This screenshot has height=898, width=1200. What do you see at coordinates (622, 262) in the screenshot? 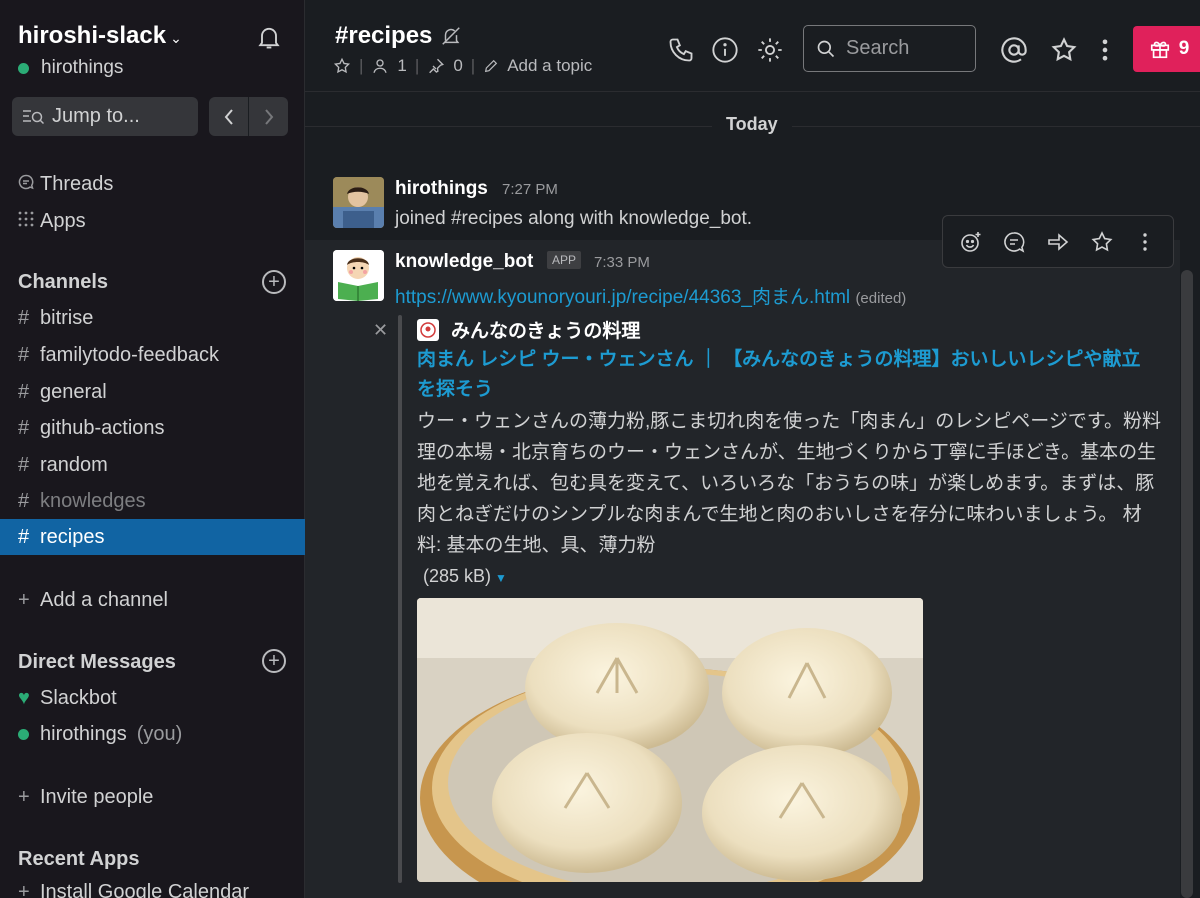
I see `message-time: 7:33 PM` at bounding box center [622, 262].